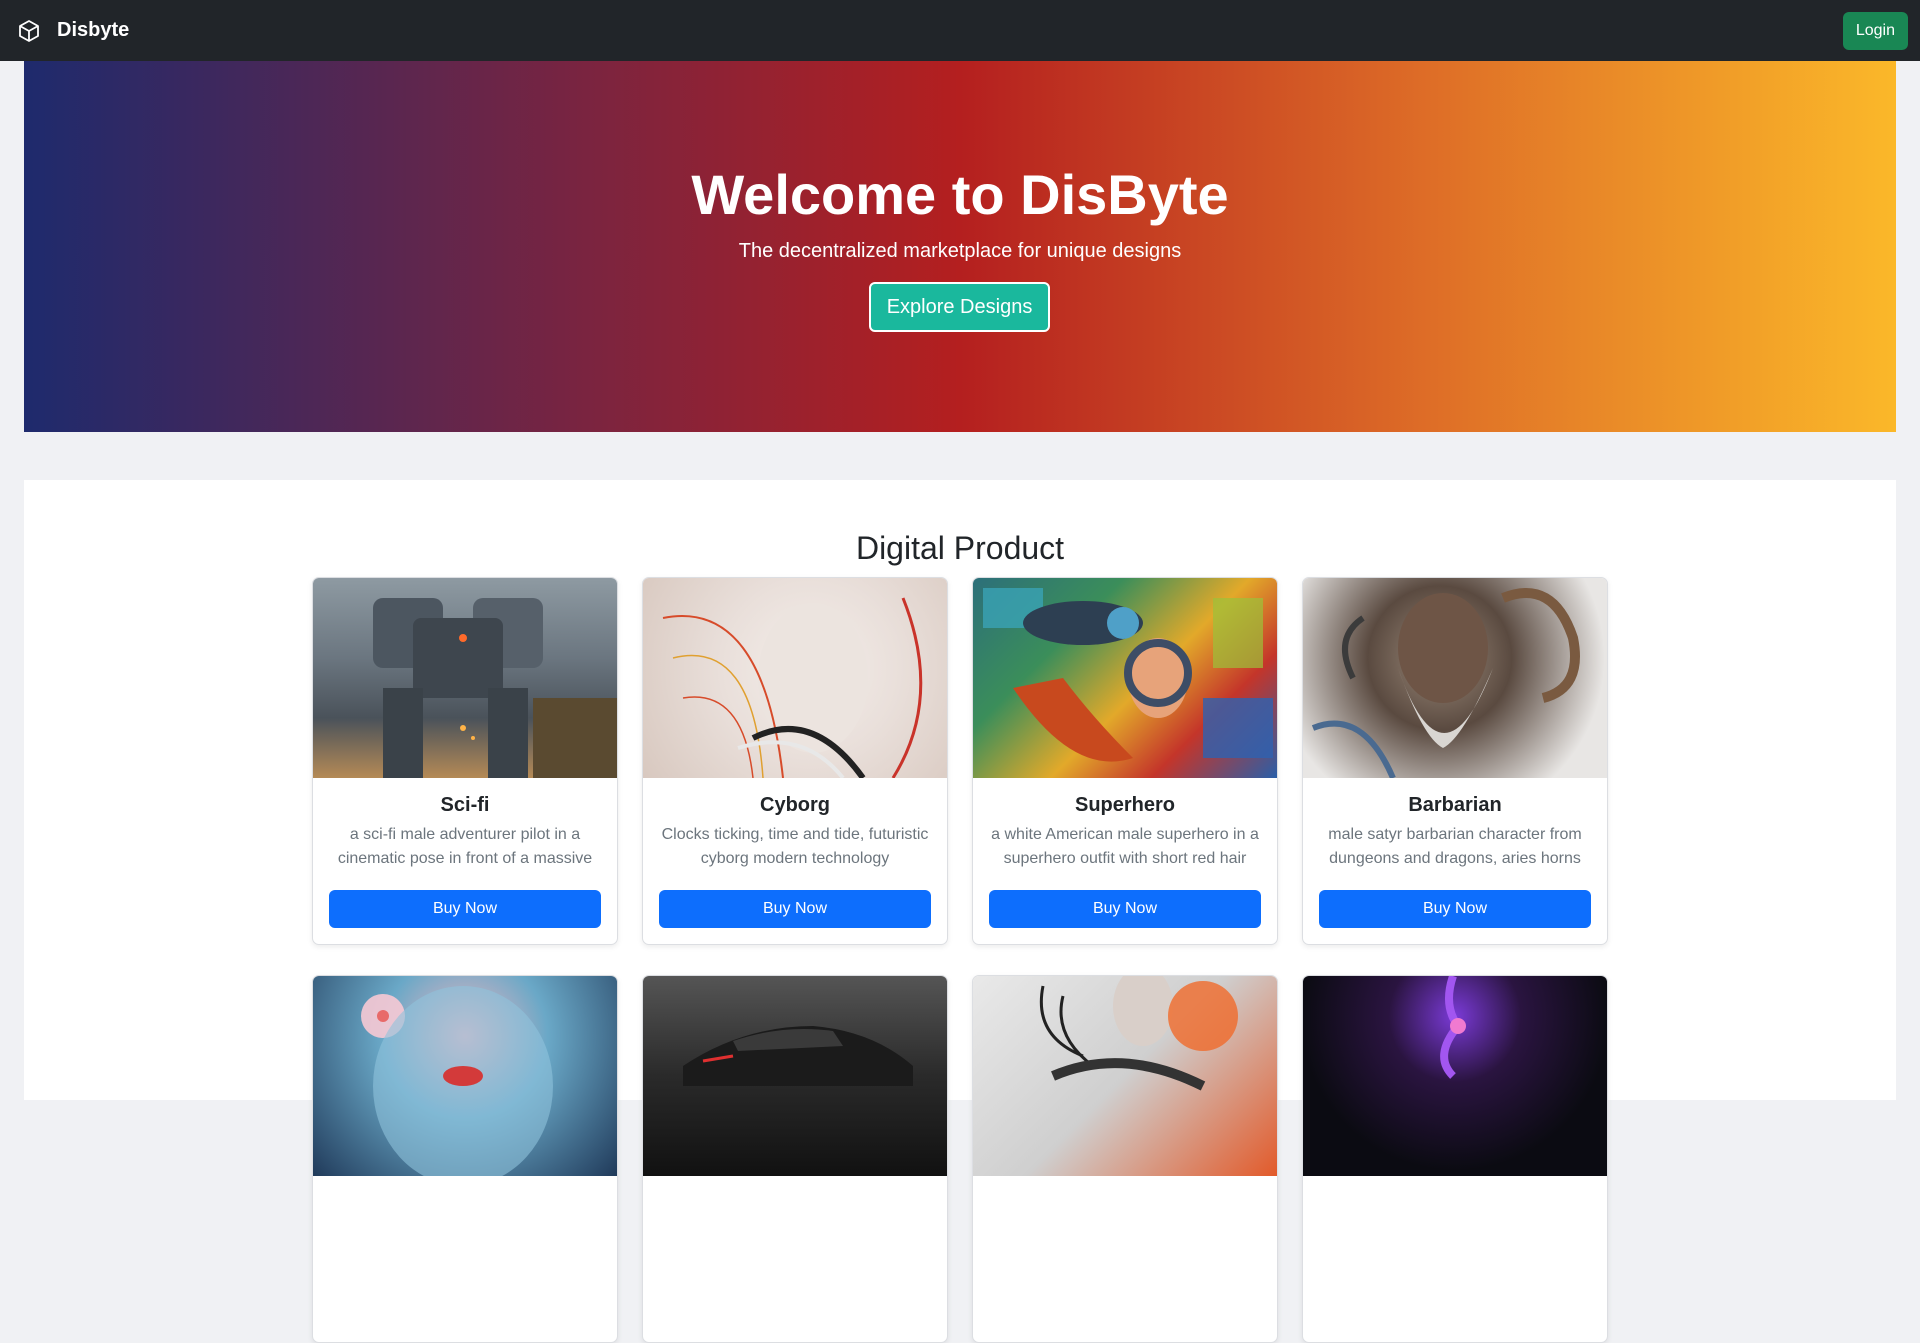  I want to click on product-title: Sci-fi, so click(465, 805).